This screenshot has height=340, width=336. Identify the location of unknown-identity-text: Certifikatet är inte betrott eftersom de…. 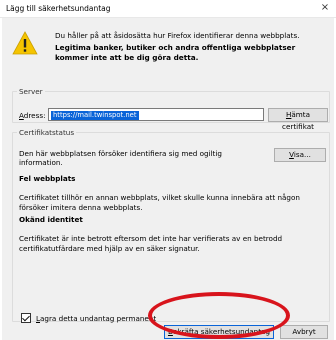
(151, 243).